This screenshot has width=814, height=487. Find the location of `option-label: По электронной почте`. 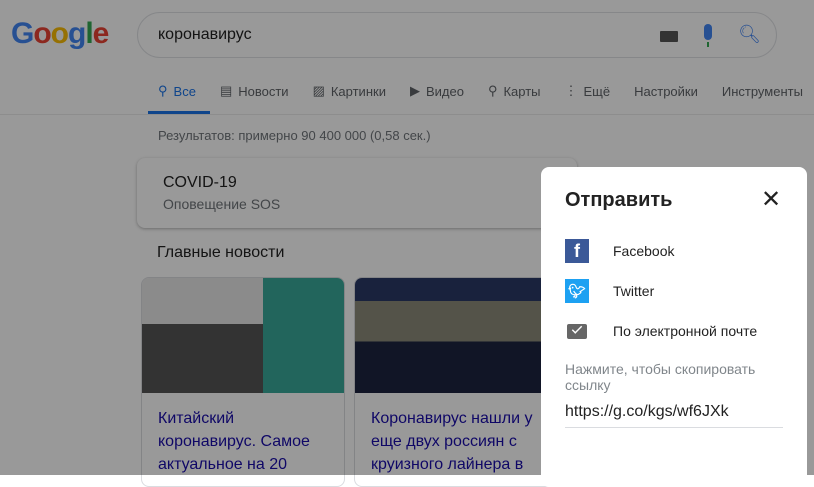

option-label: По электронной почте is located at coordinates (685, 331).